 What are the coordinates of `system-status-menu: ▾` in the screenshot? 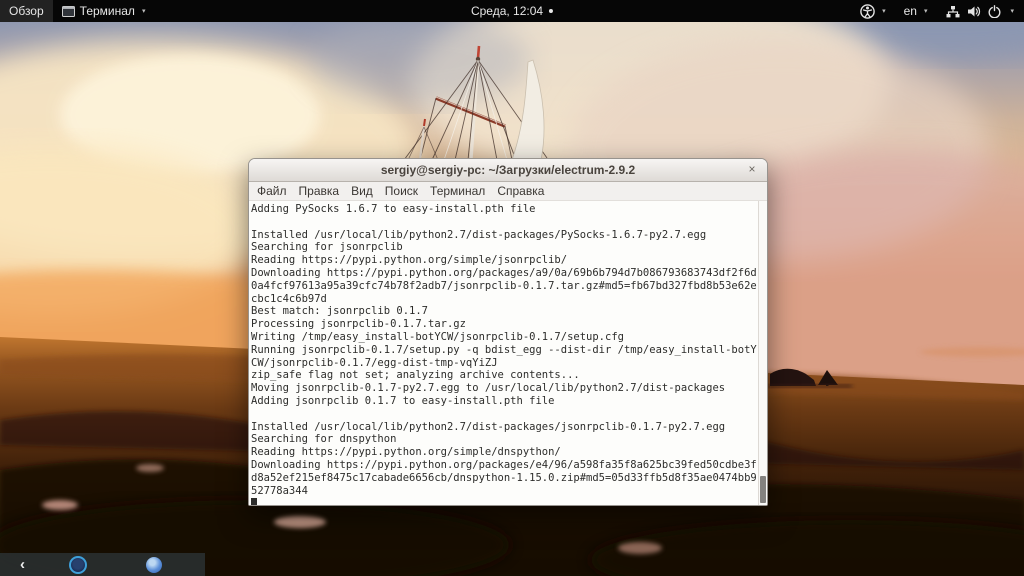 It's located at (980, 11).